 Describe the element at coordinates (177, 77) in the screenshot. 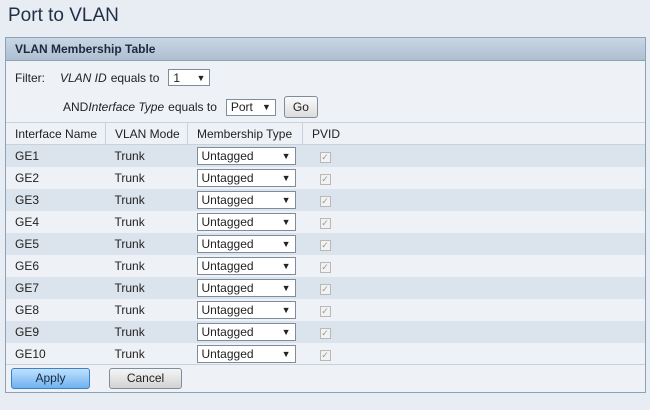

I see `vlan-id-value: 1` at that location.